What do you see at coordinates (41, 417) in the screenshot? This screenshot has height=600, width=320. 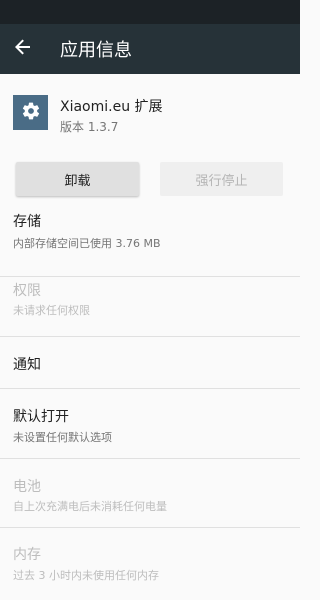 I see `pref-title: 默认打开` at bounding box center [41, 417].